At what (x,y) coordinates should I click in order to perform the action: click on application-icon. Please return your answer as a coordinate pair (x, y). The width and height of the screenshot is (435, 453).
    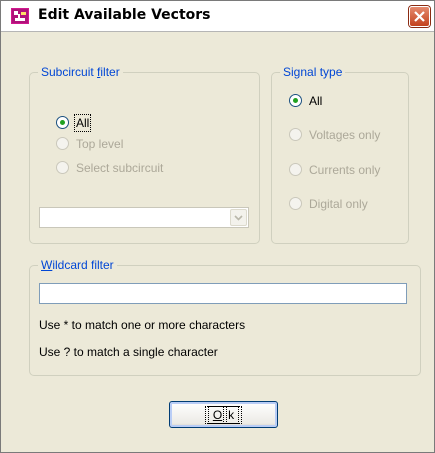
    Looking at the image, I should click on (20, 16).